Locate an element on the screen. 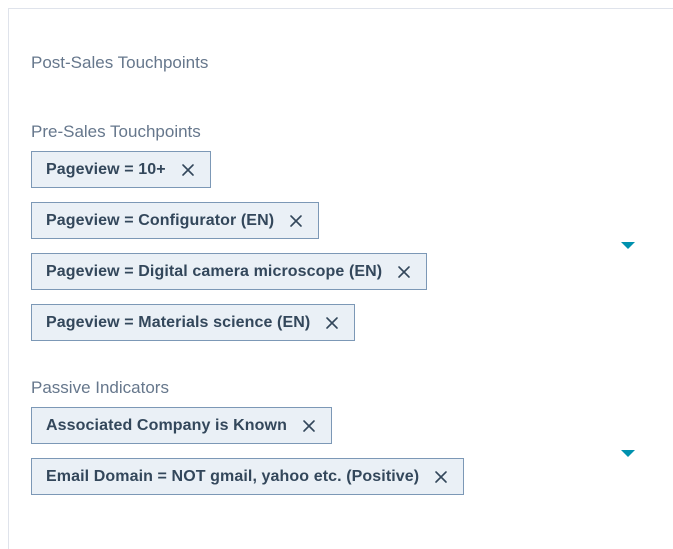  passive-chip-associated-company-known: Associated Company is Known is located at coordinates (181, 425).